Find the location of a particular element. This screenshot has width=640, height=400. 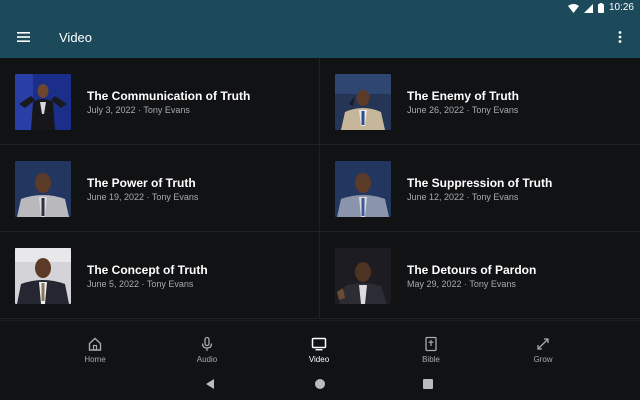

battery-icon is located at coordinates (600, 8).